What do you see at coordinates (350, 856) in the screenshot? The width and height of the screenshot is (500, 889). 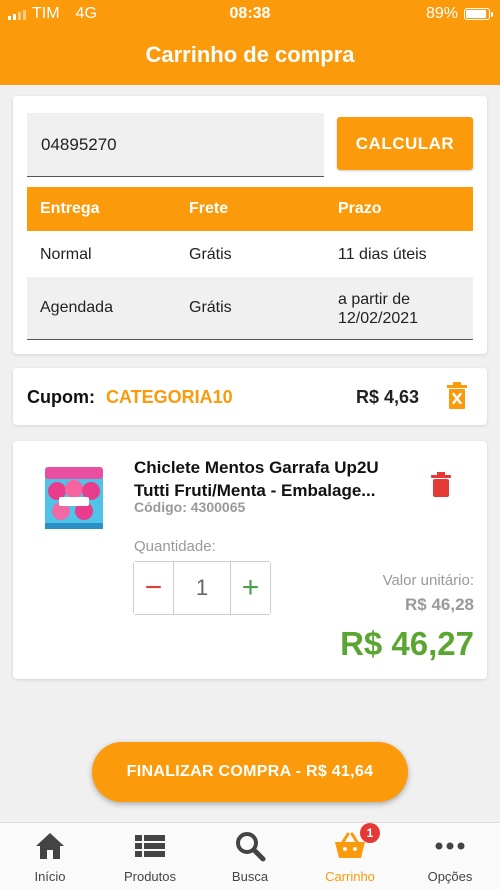 I see `tab-carrinho: 1 Carrinho` at bounding box center [350, 856].